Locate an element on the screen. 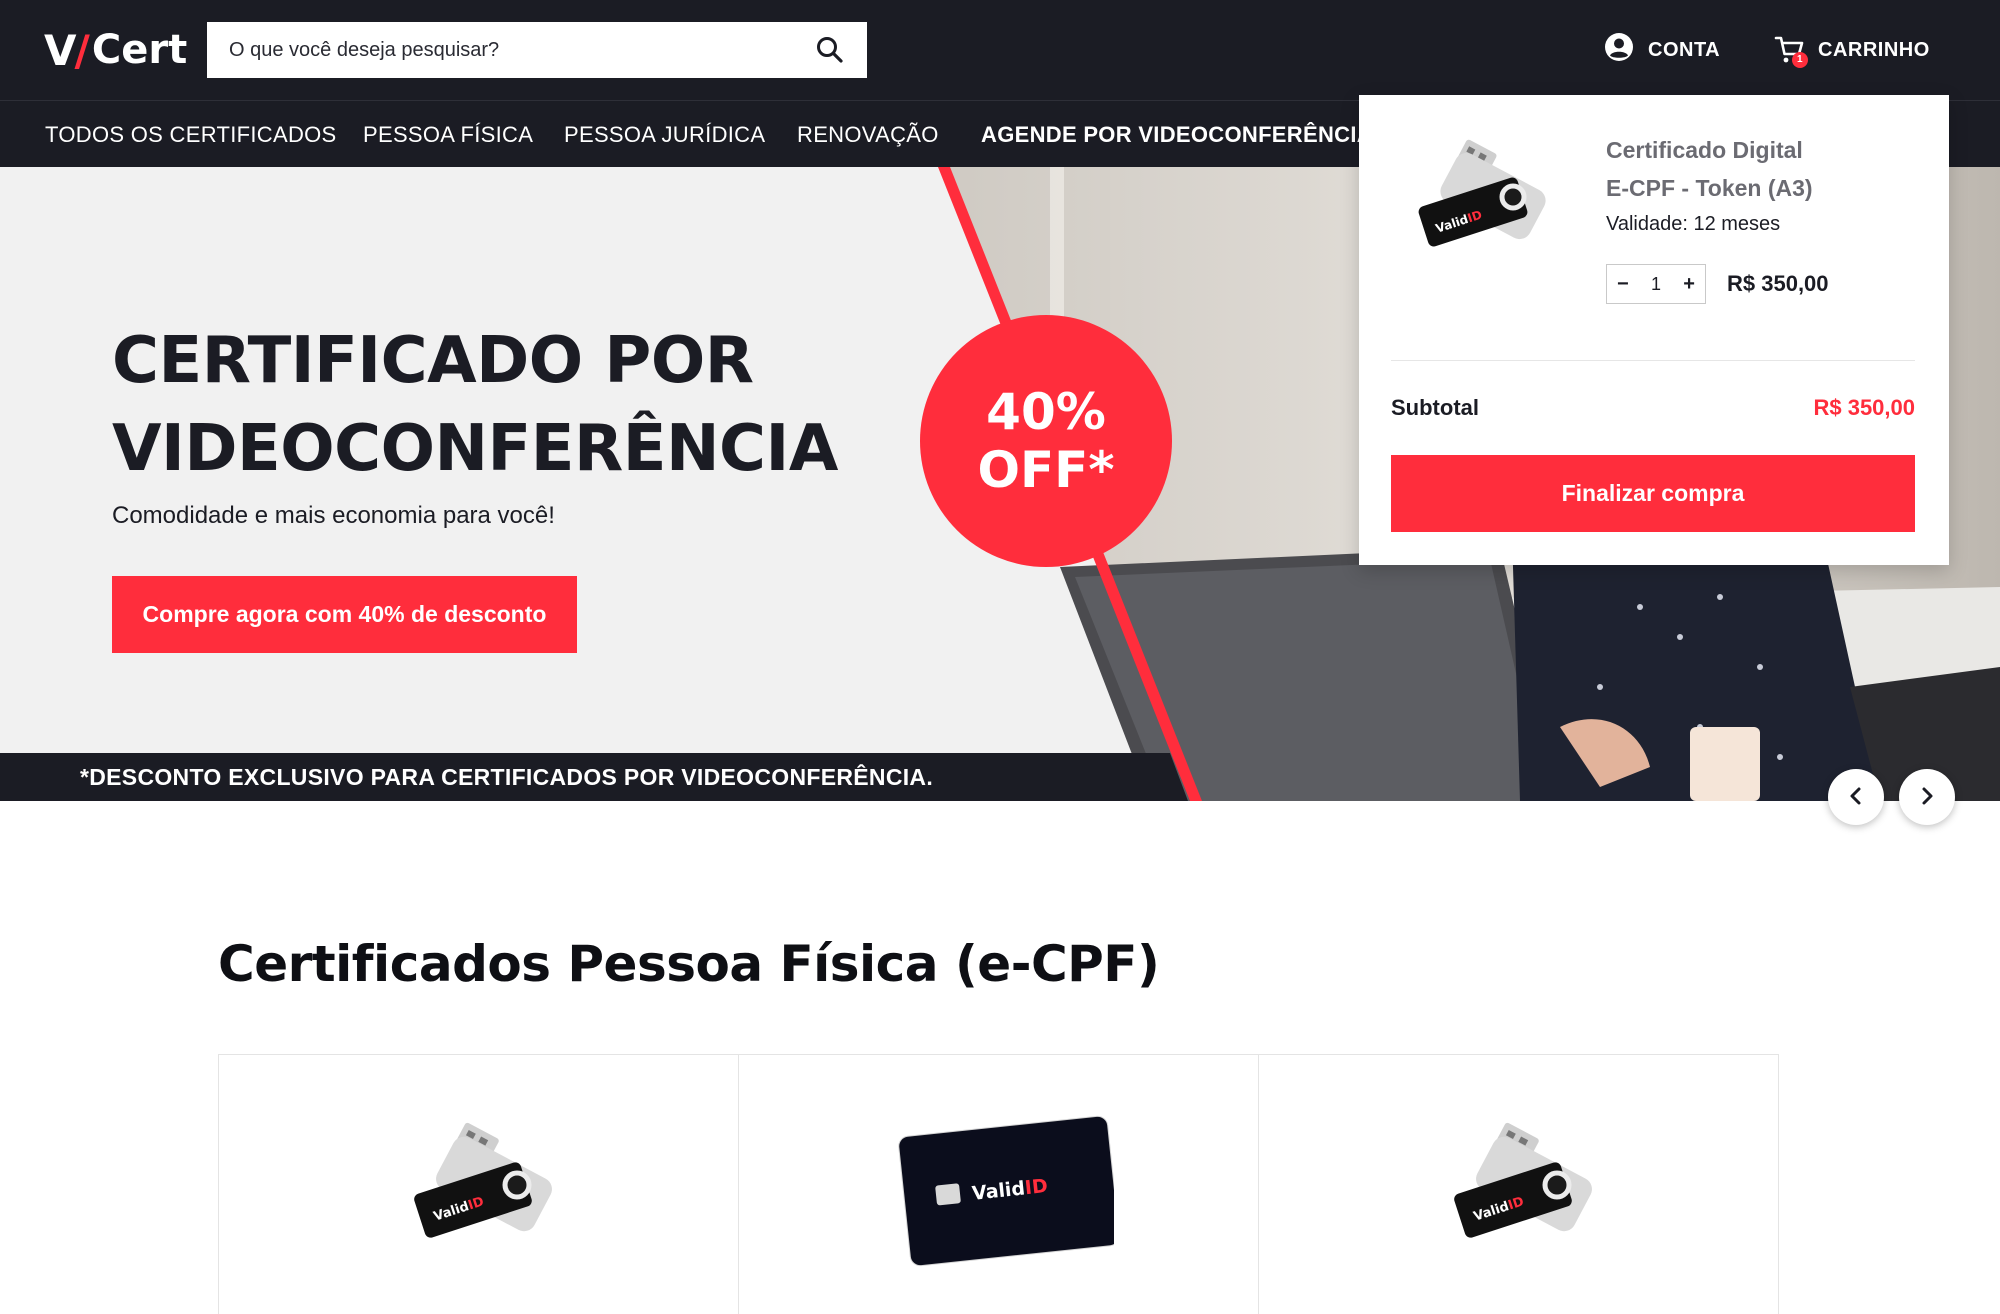 This screenshot has height=1314, width=2000. minus-icon: − is located at coordinates (1623, 284).